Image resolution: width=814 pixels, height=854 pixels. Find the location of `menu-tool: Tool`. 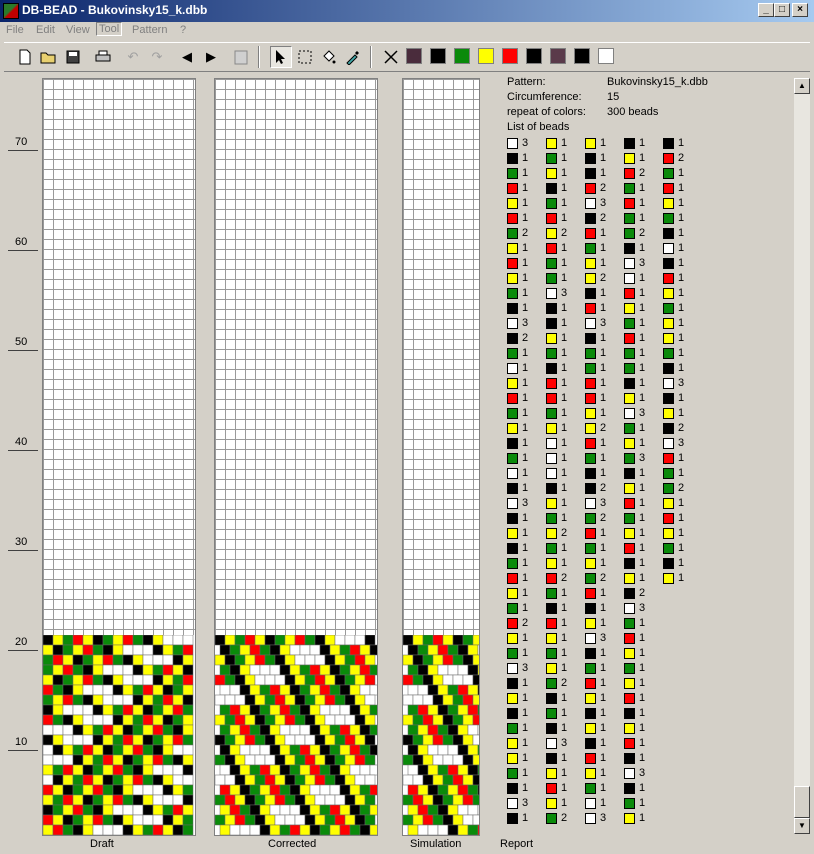

menu-tool: Tool is located at coordinates (109, 29).